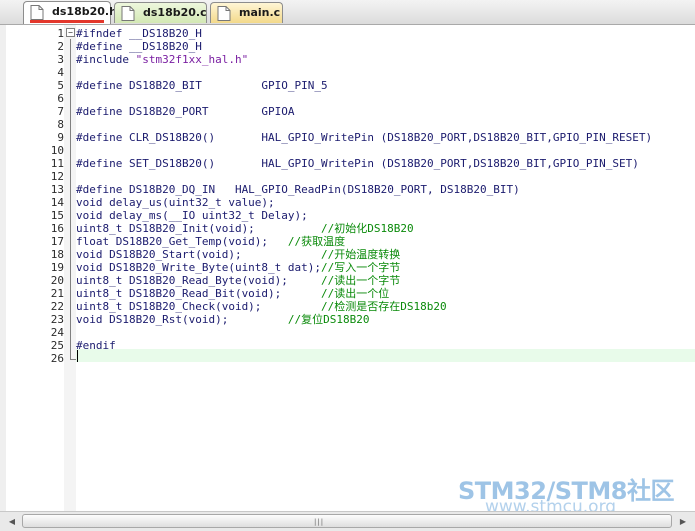 This screenshot has height=531, width=695. I want to click on code-comment: //读出一个位, so click(355, 293).